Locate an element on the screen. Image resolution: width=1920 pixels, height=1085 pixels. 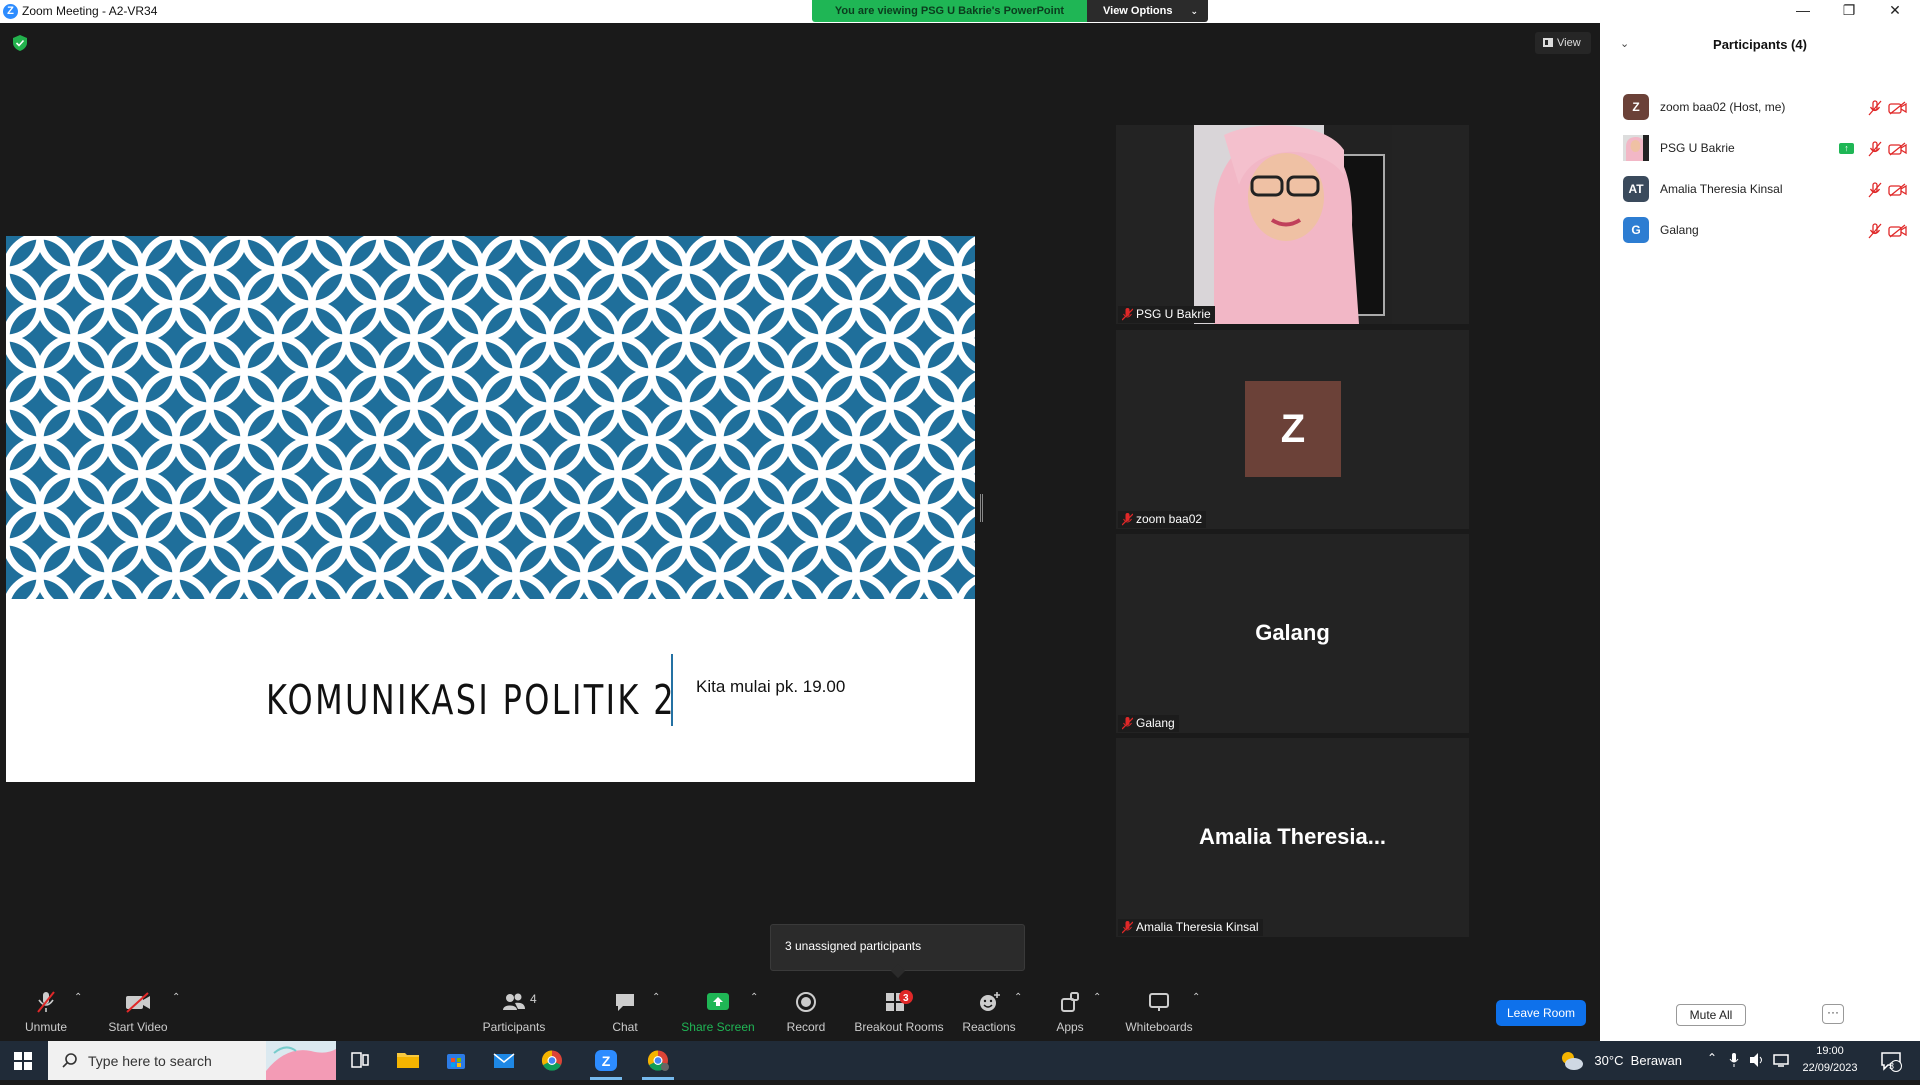
video-tile: PSG U Bakrie is located at coordinates (1292, 224).